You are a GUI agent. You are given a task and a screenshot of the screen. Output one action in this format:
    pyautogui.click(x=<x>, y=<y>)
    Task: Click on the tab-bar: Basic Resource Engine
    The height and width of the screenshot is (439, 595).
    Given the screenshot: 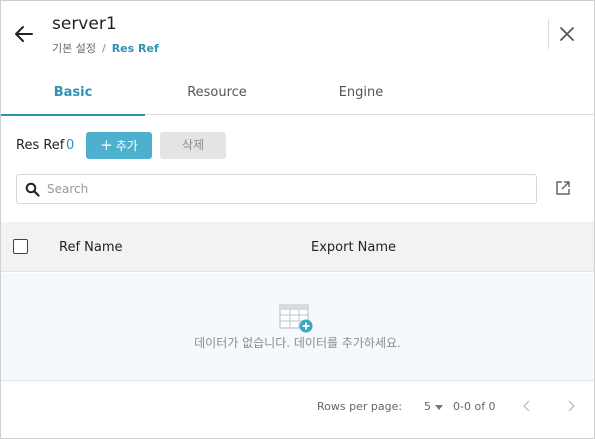 What is the action you would take?
    pyautogui.click(x=297, y=94)
    